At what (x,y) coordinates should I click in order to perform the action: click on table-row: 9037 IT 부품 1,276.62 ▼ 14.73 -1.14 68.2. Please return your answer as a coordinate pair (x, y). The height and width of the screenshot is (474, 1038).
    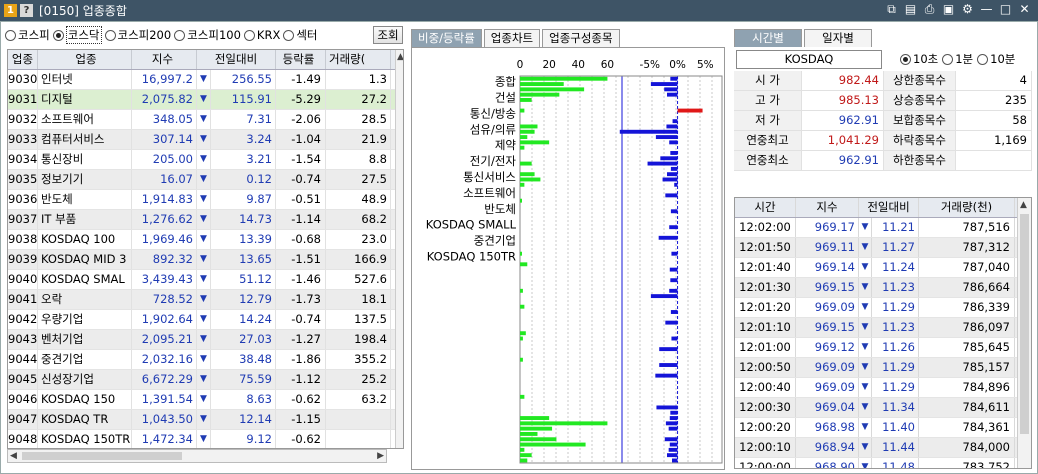
    Looking at the image, I should click on (205, 220).